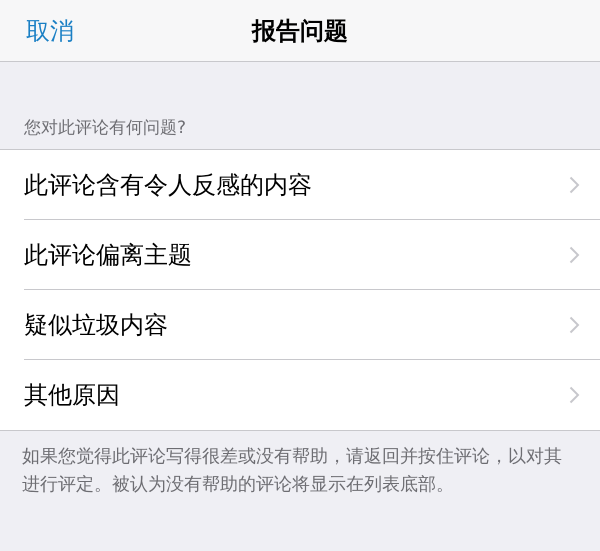 The width and height of the screenshot is (600, 551). What do you see at coordinates (300, 31) in the screenshot?
I see `window-title: 报告问题` at bounding box center [300, 31].